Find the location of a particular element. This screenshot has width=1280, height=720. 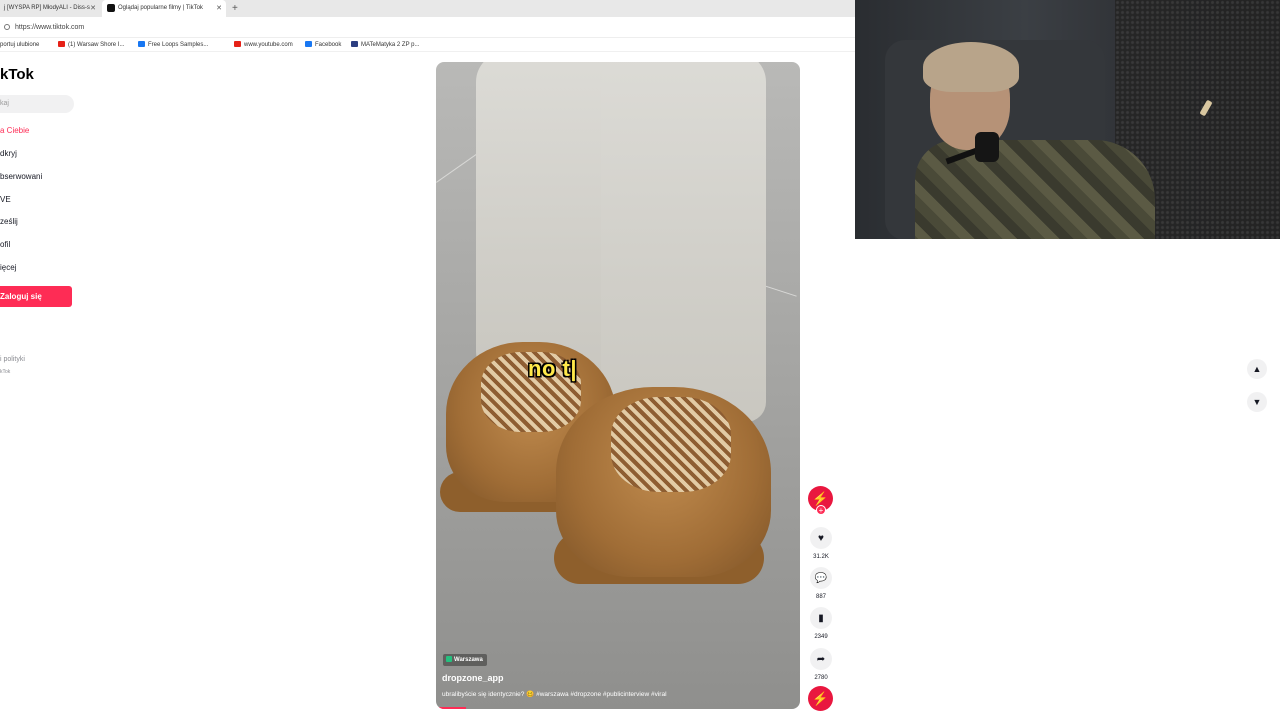

url-text: https://www.tiktok.com is located at coordinates (49, 27).